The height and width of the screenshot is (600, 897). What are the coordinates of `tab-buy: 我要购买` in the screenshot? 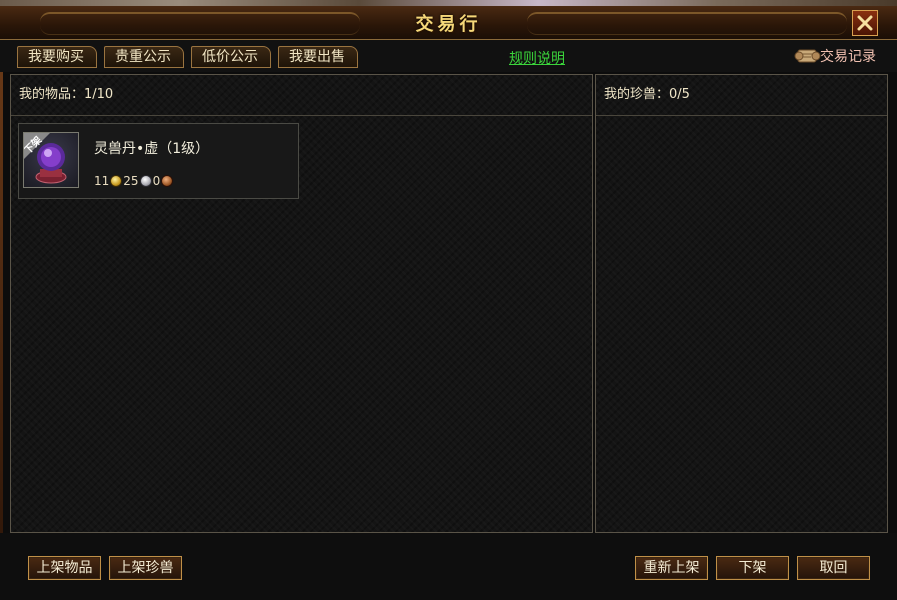 It's located at (57, 57).